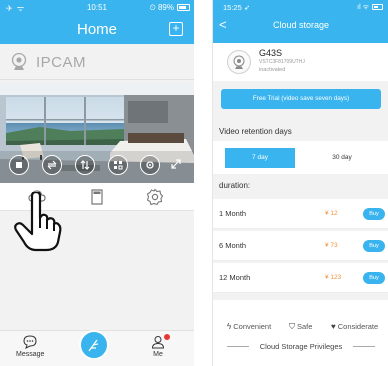  I want to click on perk-label: Safe, so click(305, 326).